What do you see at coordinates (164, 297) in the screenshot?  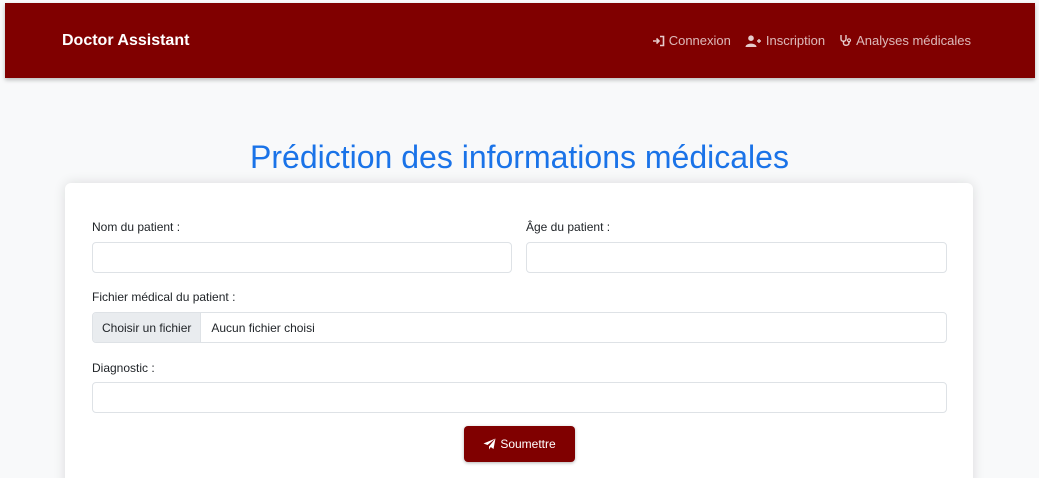 I see `medical-file-label: Fichier médical du patient :` at bounding box center [164, 297].